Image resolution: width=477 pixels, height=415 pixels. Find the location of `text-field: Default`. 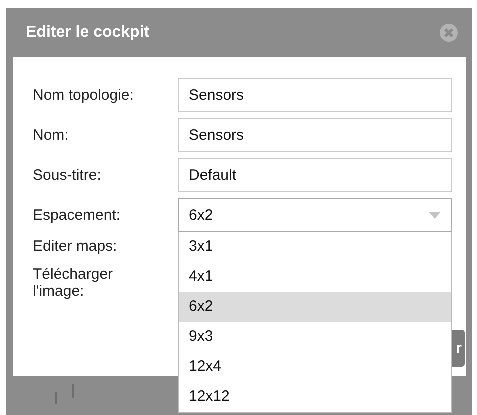

text-field: Default is located at coordinates (315, 175).